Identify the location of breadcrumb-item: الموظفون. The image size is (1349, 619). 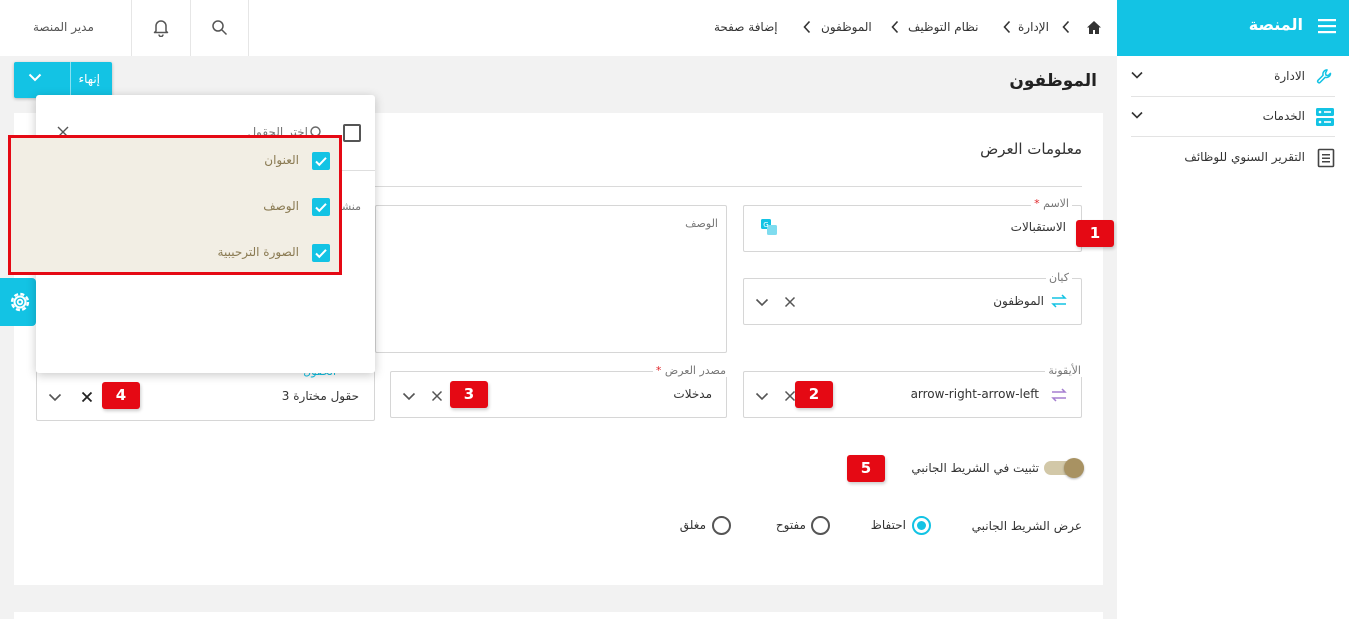
(846, 27).